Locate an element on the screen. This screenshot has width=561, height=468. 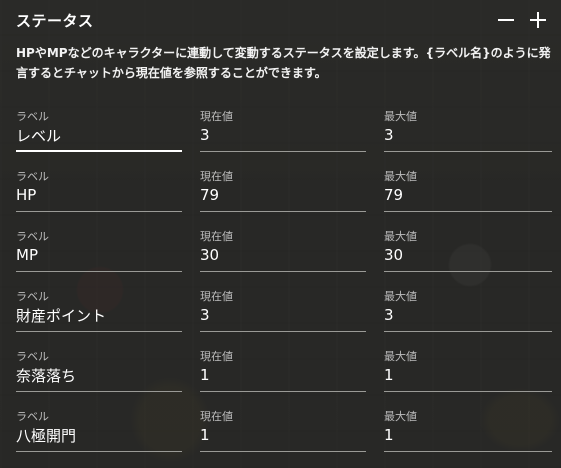
minus-icon is located at coordinates (506, 20).